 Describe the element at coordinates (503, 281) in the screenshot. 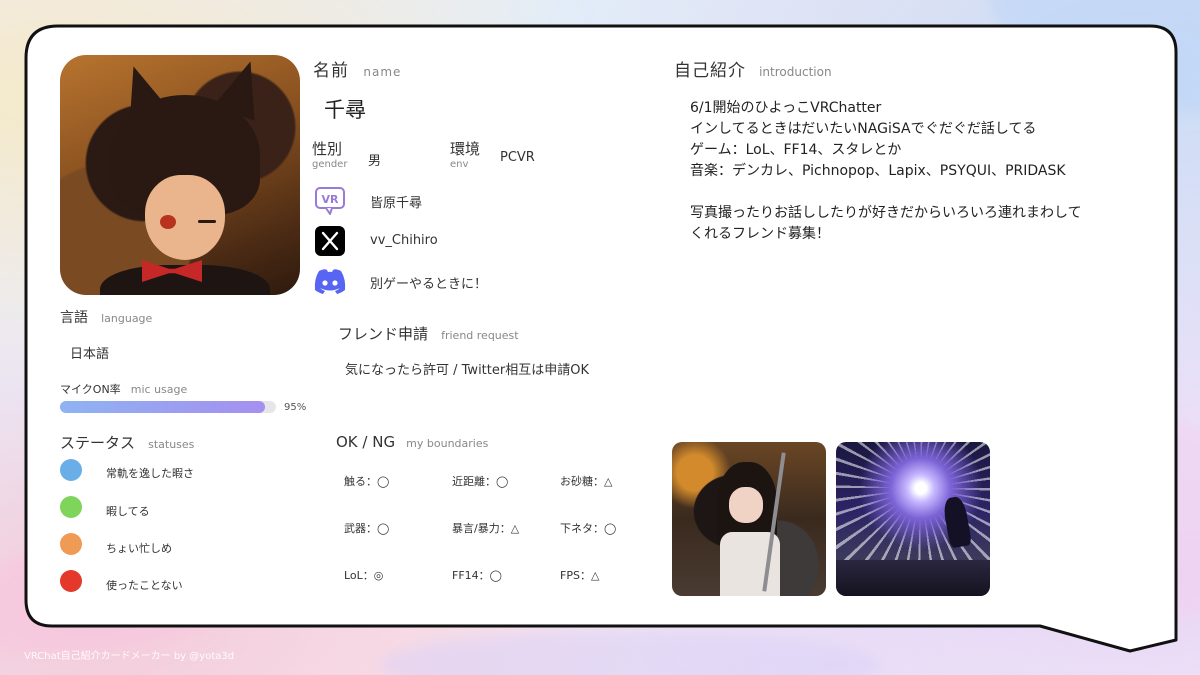

I see `discord-field: 別ゲーやるときに！` at that location.